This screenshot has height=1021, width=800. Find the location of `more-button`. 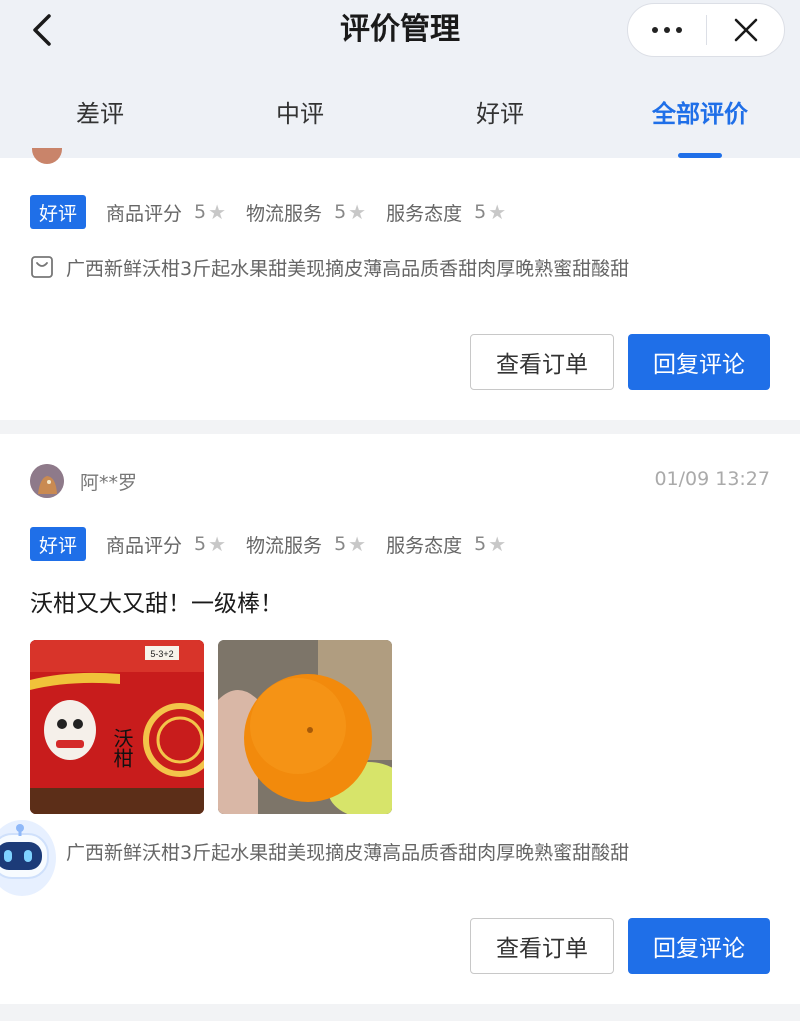

more-button is located at coordinates (667, 30).